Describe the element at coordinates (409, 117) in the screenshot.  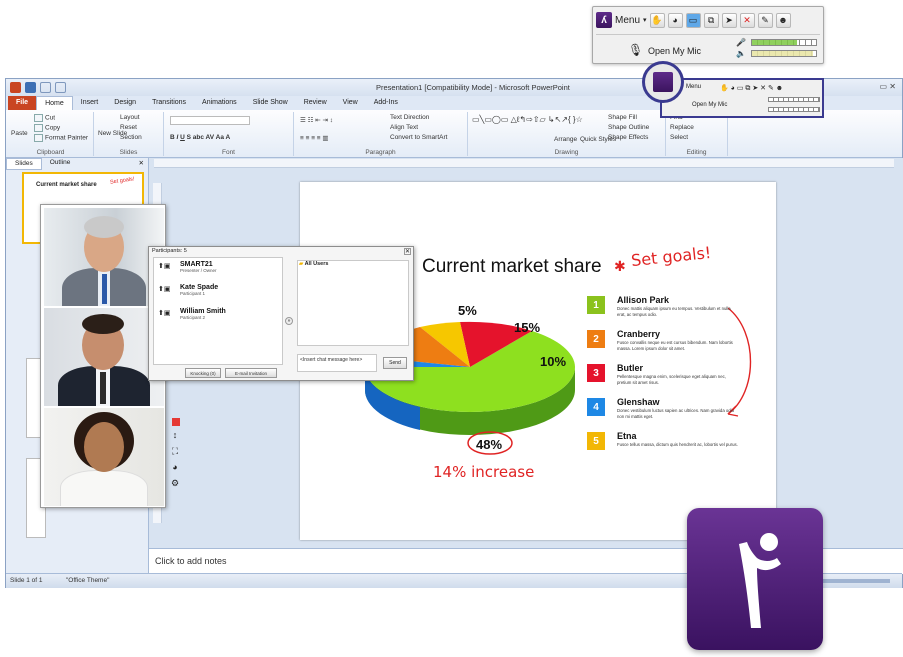
I see `text-direction-button: Text Direction` at that location.